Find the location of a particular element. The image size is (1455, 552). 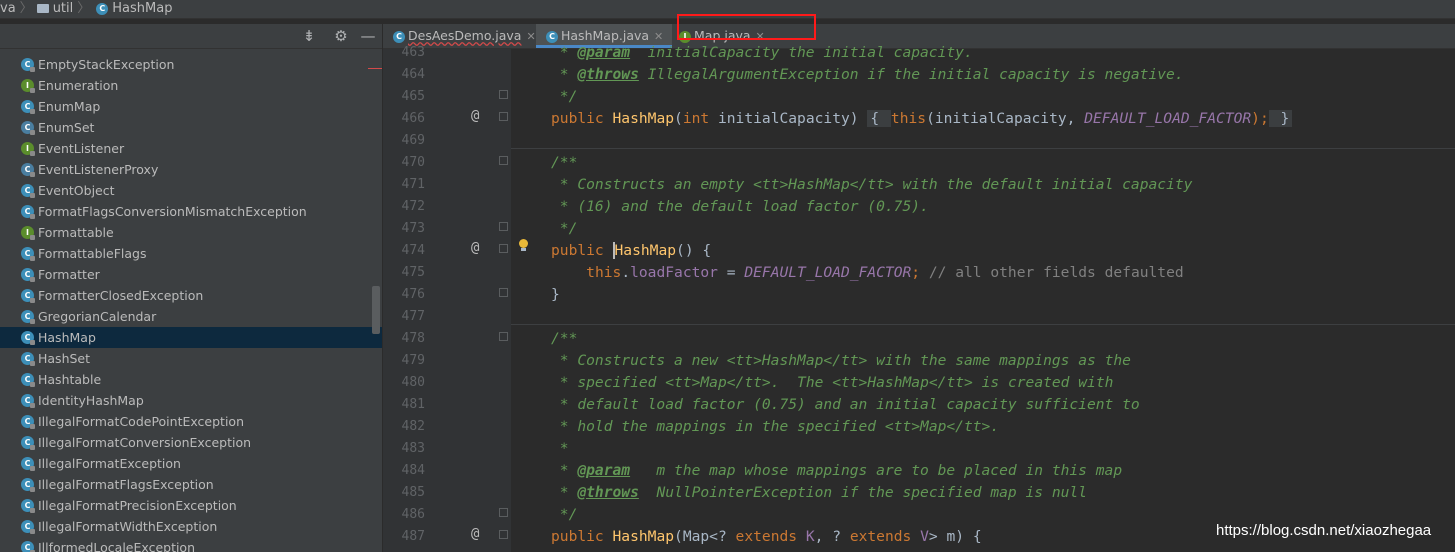

line-number: 472 is located at coordinates (413, 206).